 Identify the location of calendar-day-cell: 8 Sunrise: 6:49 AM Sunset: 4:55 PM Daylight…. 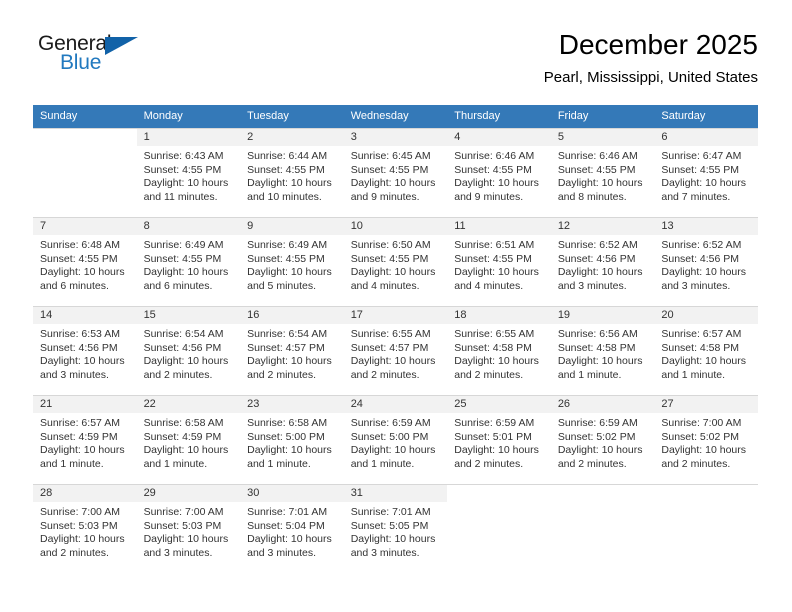
(188, 261).